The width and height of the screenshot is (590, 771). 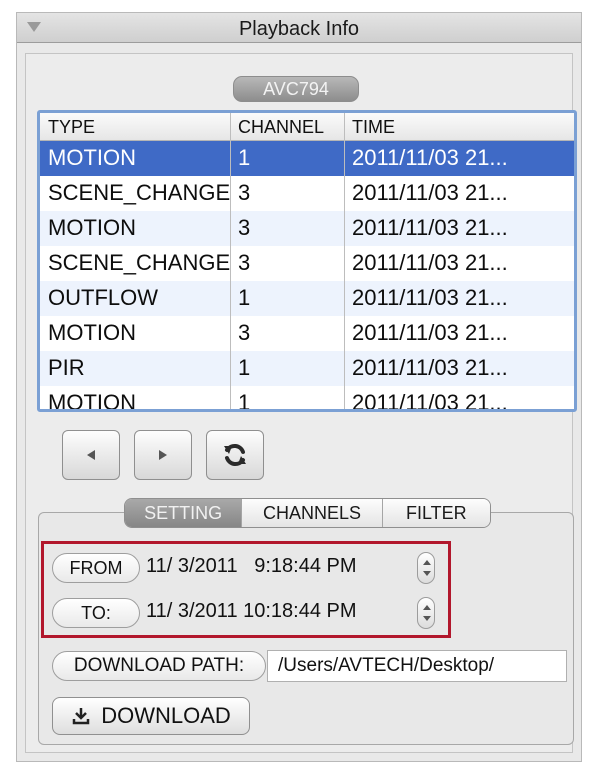 What do you see at coordinates (312, 513) in the screenshot?
I see `tab-channels: CHANNELS` at bounding box center [312, 513].